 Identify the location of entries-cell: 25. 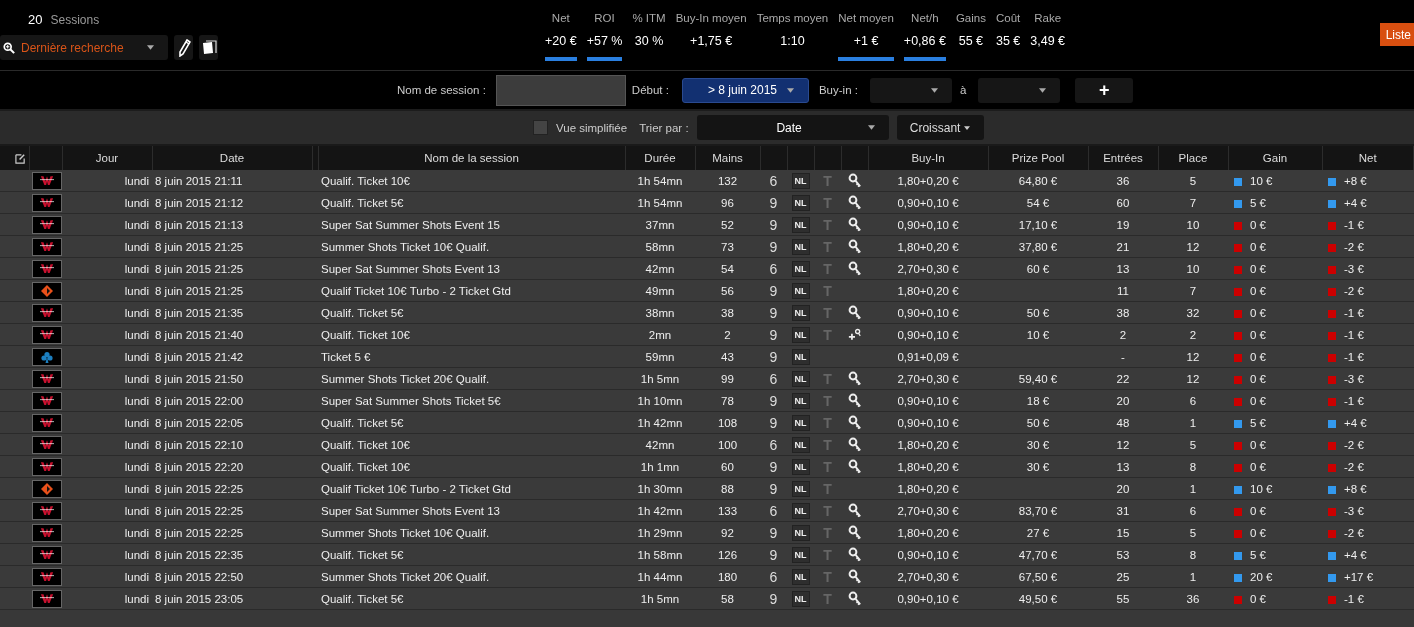
(1123, 576).